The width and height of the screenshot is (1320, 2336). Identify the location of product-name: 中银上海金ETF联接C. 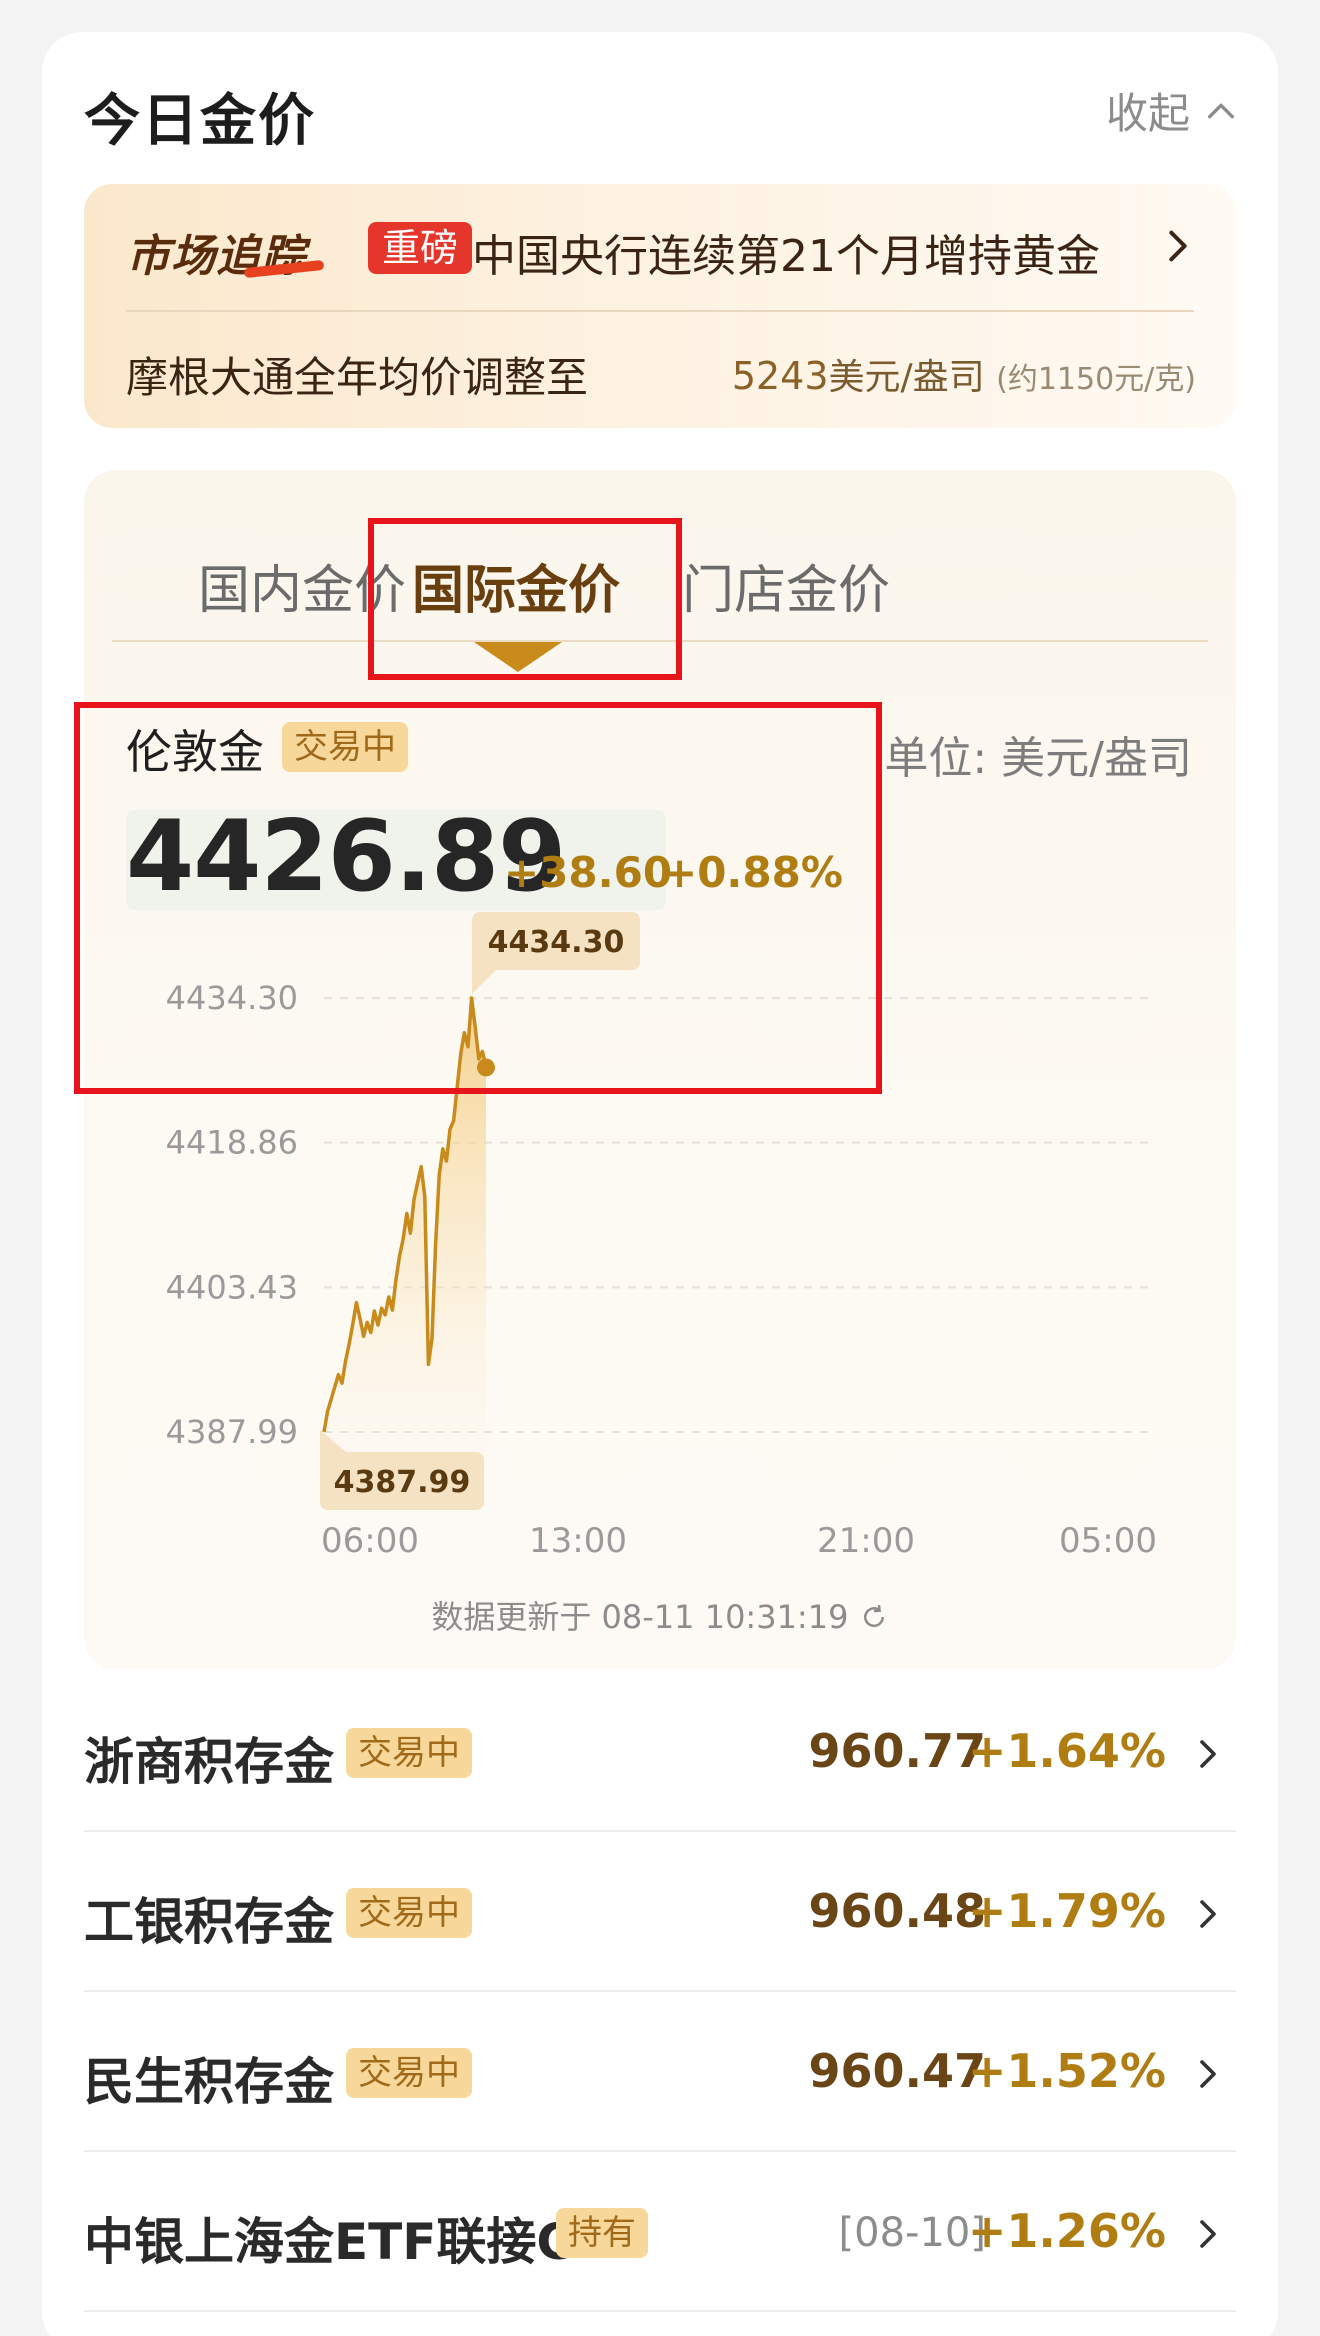
(329, 2242).